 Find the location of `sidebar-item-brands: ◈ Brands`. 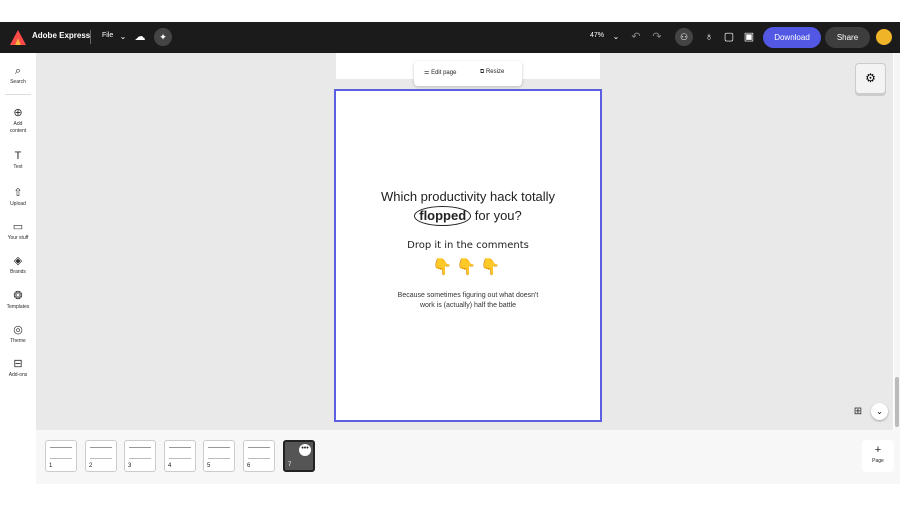

sidebar-item-brands: ◈ Brands is located at coordinates (18, 265).